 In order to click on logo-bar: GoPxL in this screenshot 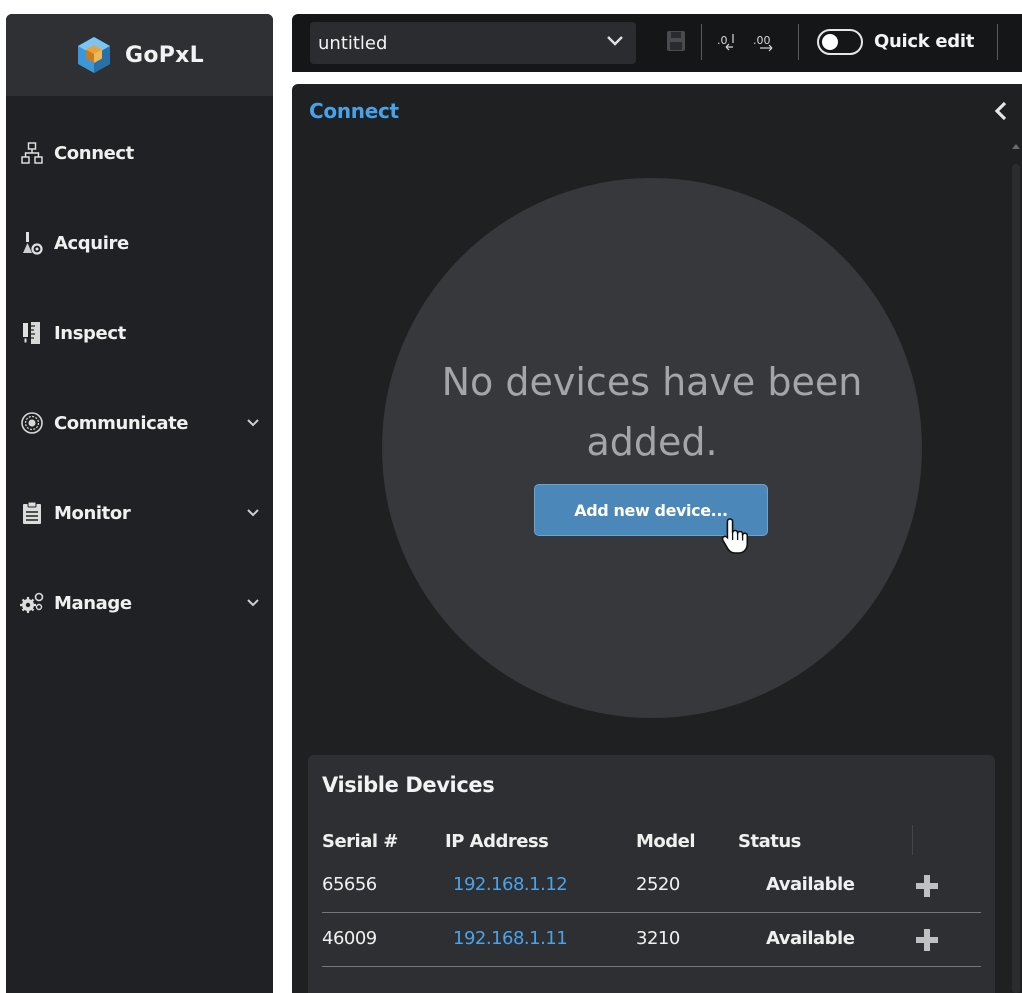, I will do `click(139, 55)`.